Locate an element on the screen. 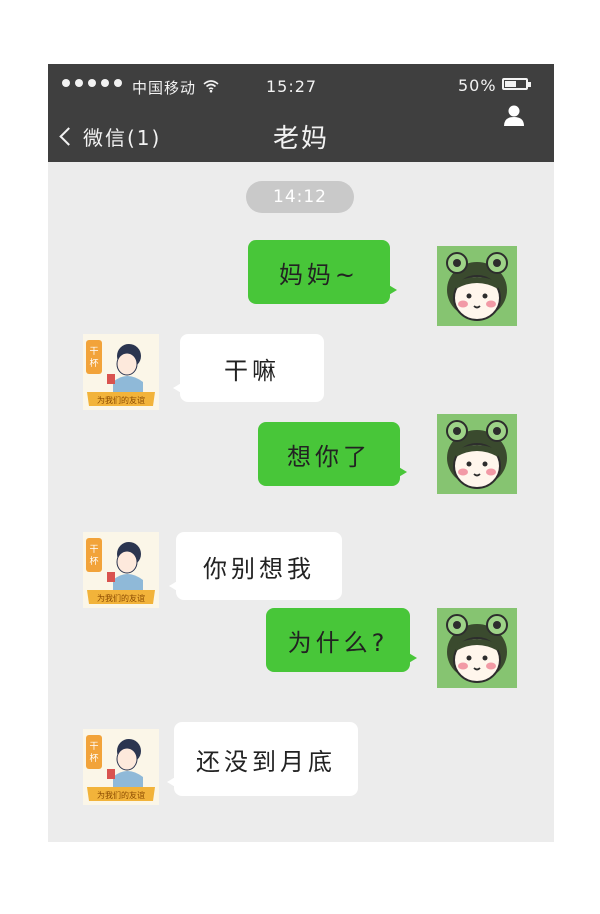 This screenshot has height=914, width=600. nav-bar: 微信(1) 老妈 is located at coordinates (301, 133).